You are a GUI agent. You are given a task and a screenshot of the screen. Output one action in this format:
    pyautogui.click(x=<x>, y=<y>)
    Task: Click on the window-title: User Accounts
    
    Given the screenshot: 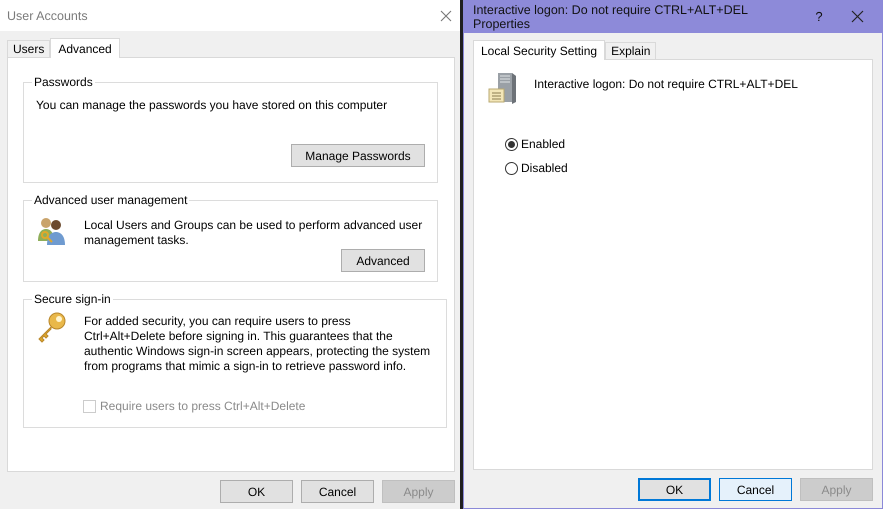 What is the action you would take?
    pyautogui.click(x=47, y=15)
    